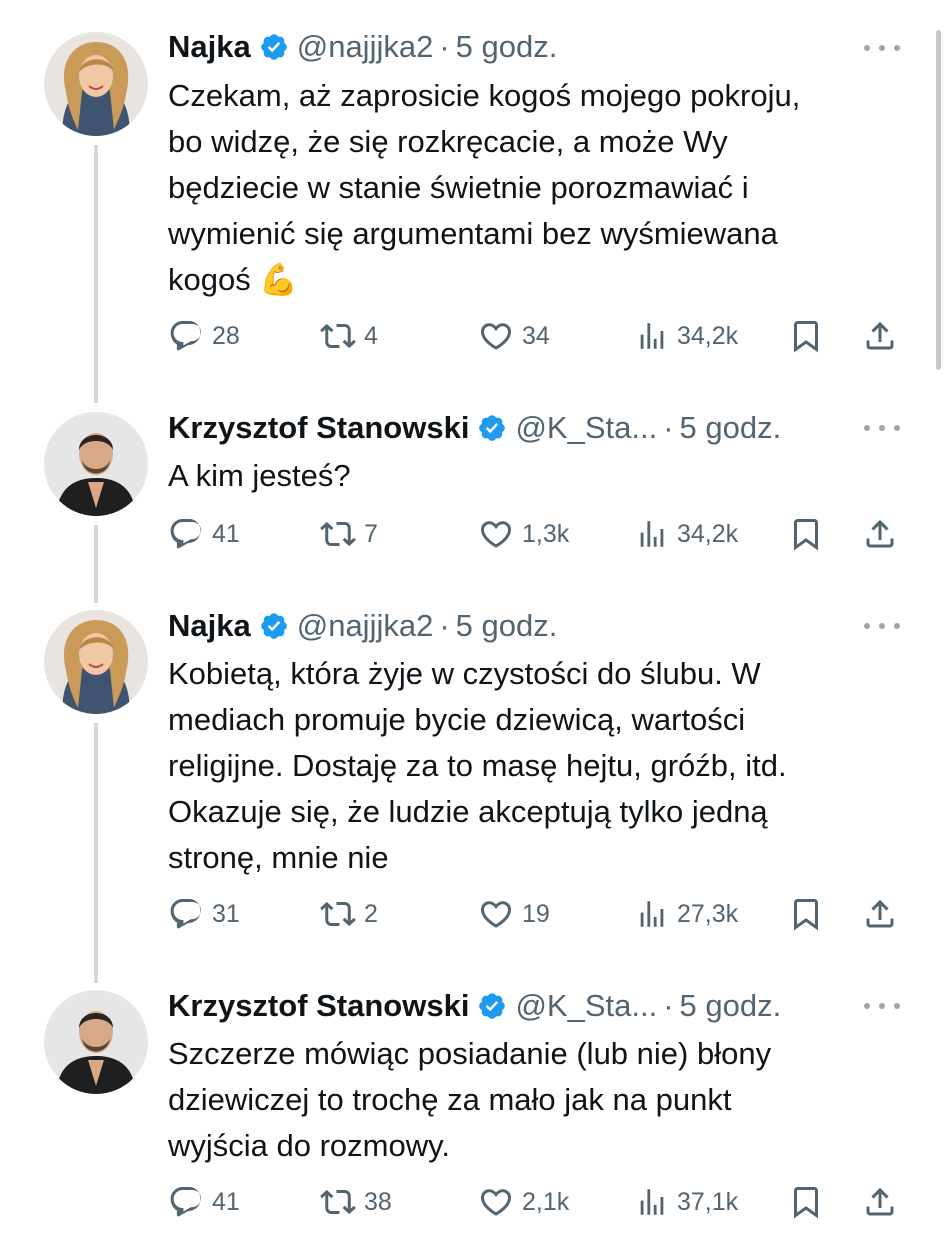  I want to click on retweet-button: 2, so click(349, 914).